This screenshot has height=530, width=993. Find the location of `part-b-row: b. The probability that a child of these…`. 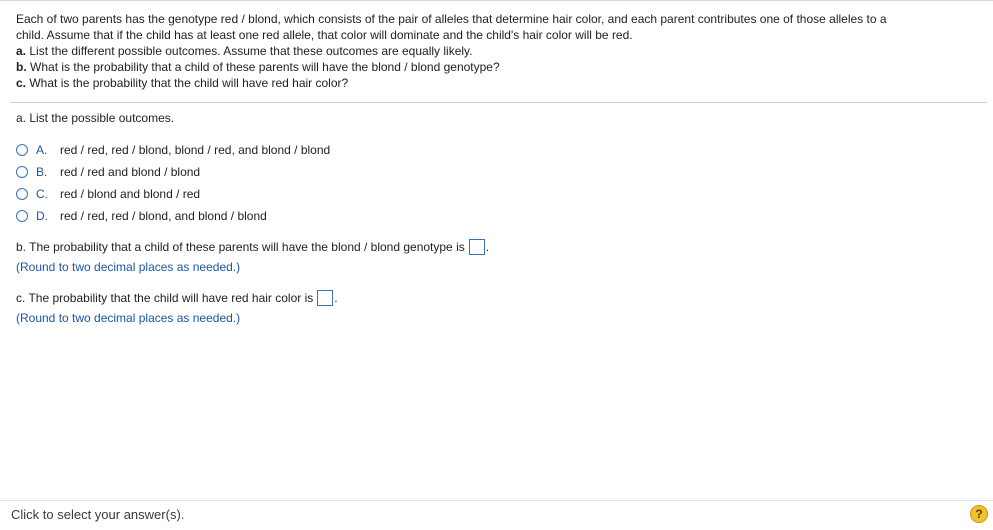

part-b-row: b. The probability that a child of these… is located at coordinates (252, 247).